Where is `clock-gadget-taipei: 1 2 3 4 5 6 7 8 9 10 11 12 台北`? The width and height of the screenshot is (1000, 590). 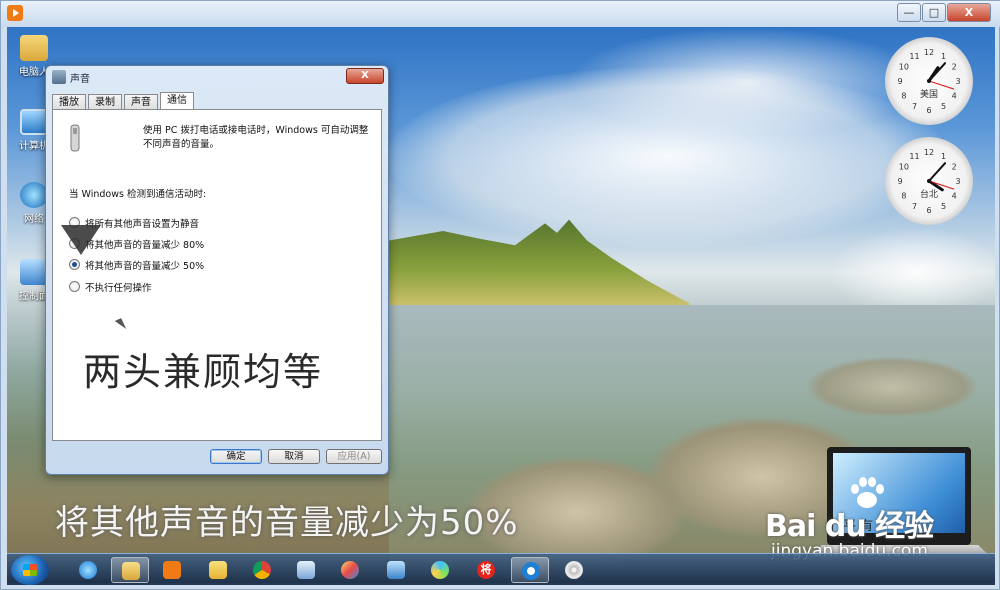 clock-gadget-taipei: 1 2 3 4 5 6 7 8 9 10 11 12 台北 is located at coordinates (929, 181).